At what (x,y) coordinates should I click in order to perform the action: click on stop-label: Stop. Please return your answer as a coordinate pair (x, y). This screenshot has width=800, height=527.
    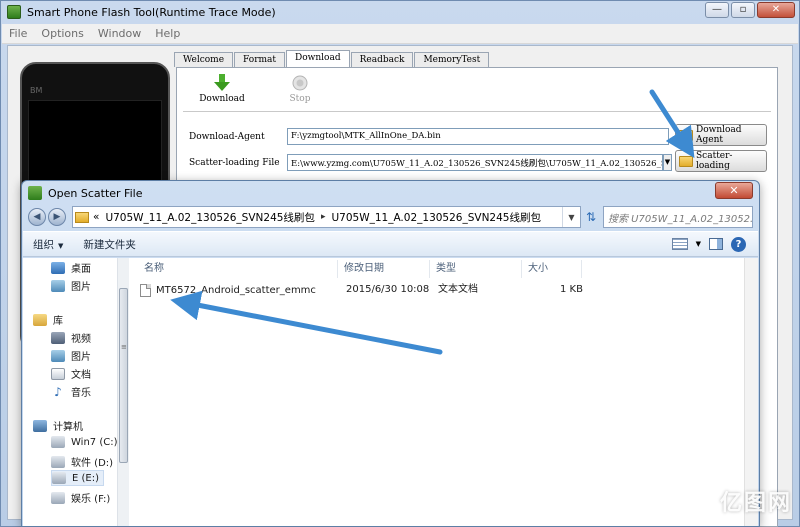
    Looking at the image, I should click on (300, 99).